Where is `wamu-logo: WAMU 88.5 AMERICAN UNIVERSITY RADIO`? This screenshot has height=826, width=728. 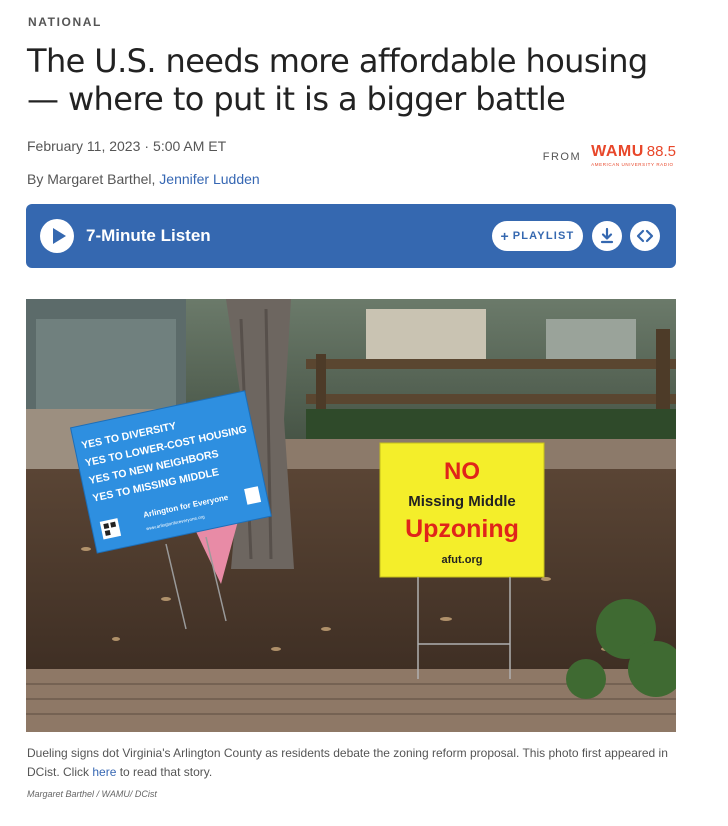
wamu-logo: WAMU 88.5 AMERICAN UNIVERSITY RADIO is located at coordinates (633, 155).